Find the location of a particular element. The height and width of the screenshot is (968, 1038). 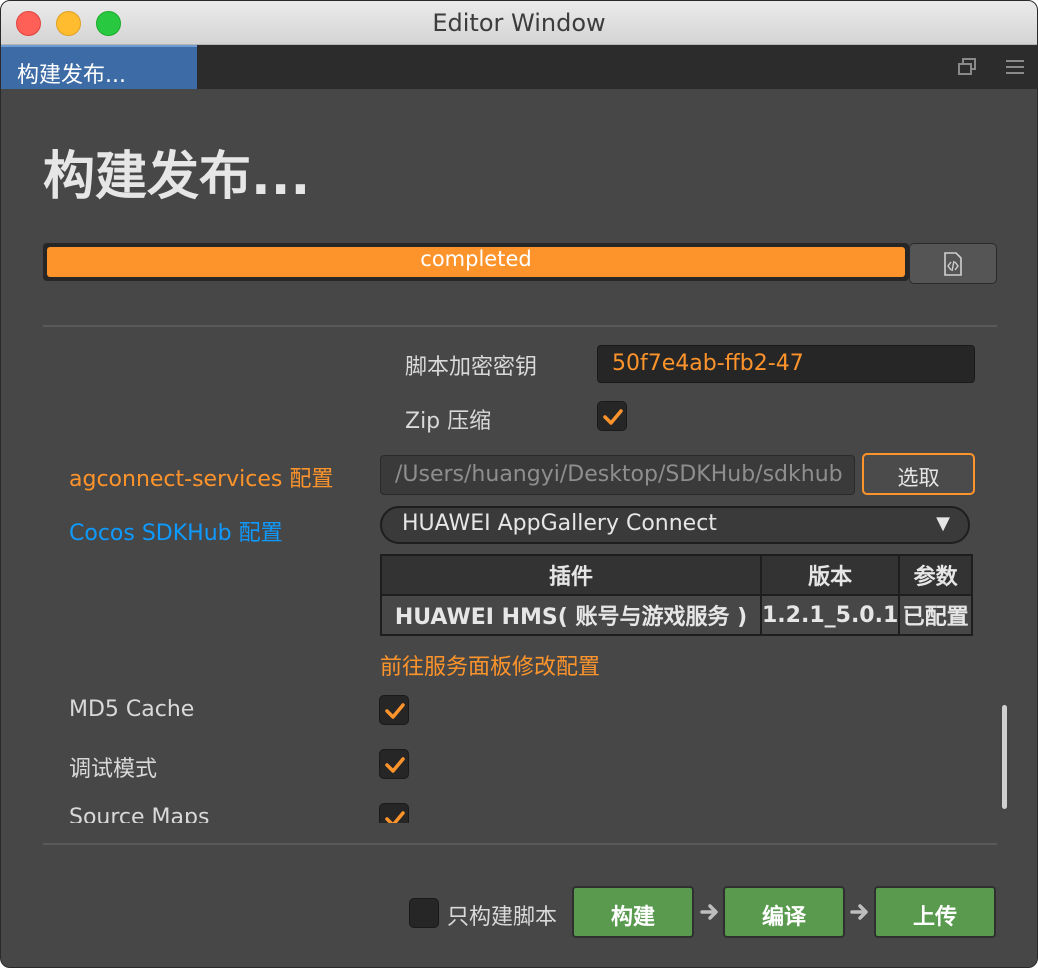

menu-icon is located at coordinates (1015, 67).